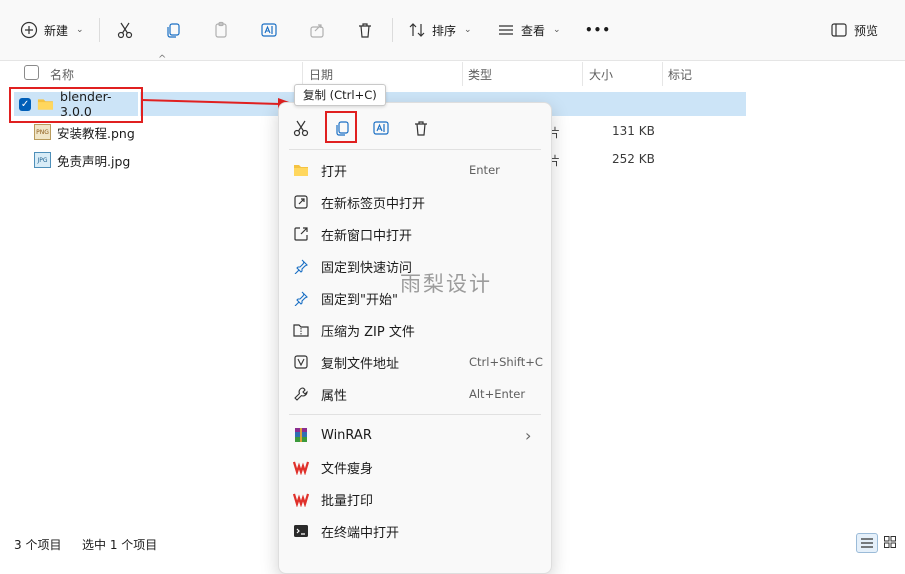 This screenshot has height=574, width=905. I want to click on tiles-view-button, so click(890, 542).